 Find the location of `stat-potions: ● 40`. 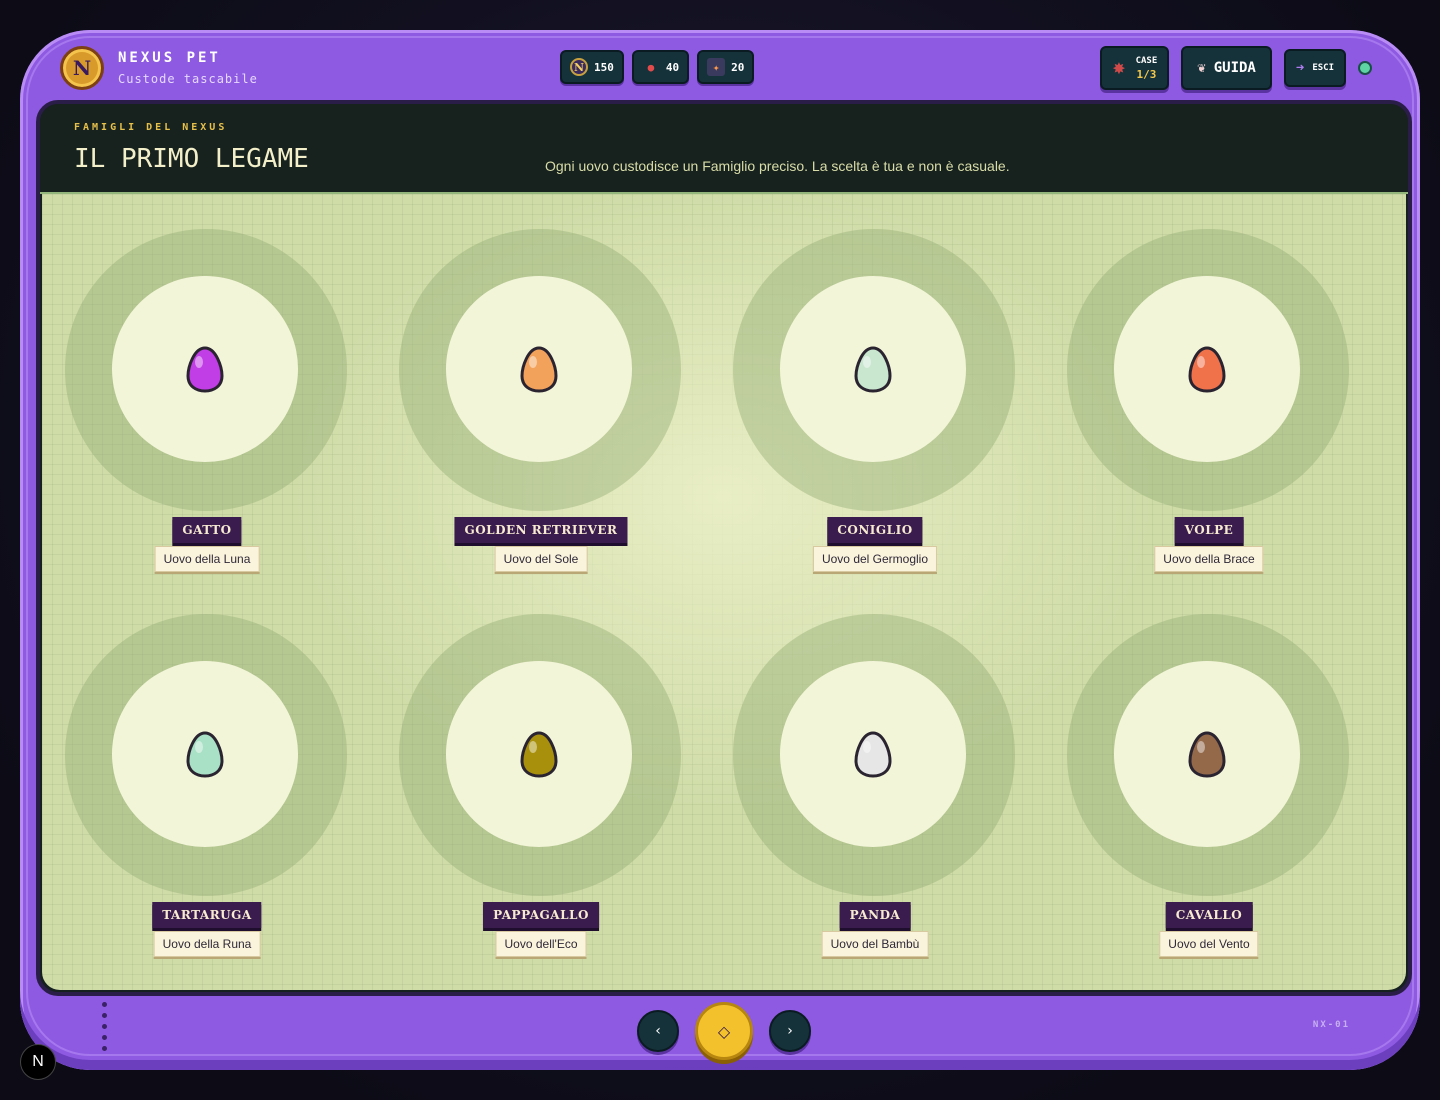

stat-potions: ● 40 is located at coordinates (660, 67).